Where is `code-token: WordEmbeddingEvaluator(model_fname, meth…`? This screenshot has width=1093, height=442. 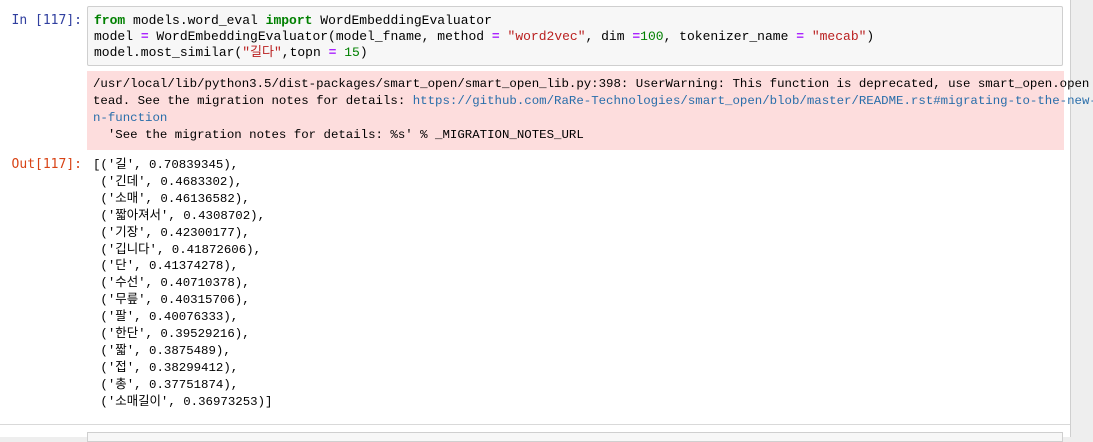 code-token: WordEmbeddingEvaluator(model_fname, meth… is located at coordinates (320, 36).